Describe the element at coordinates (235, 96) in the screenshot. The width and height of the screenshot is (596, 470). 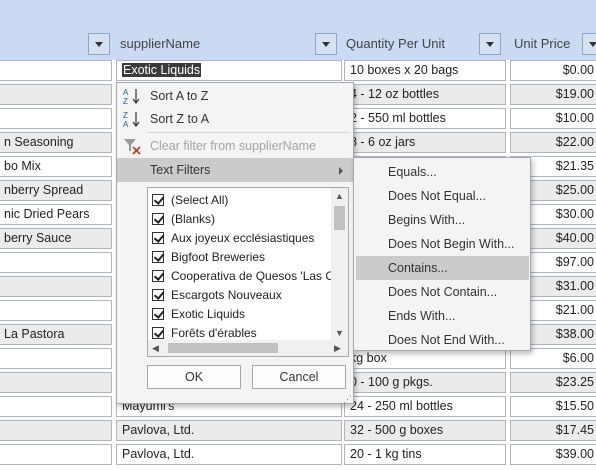
I see `sort-a-to-z-item: A Z Sort A to Z` at that location.